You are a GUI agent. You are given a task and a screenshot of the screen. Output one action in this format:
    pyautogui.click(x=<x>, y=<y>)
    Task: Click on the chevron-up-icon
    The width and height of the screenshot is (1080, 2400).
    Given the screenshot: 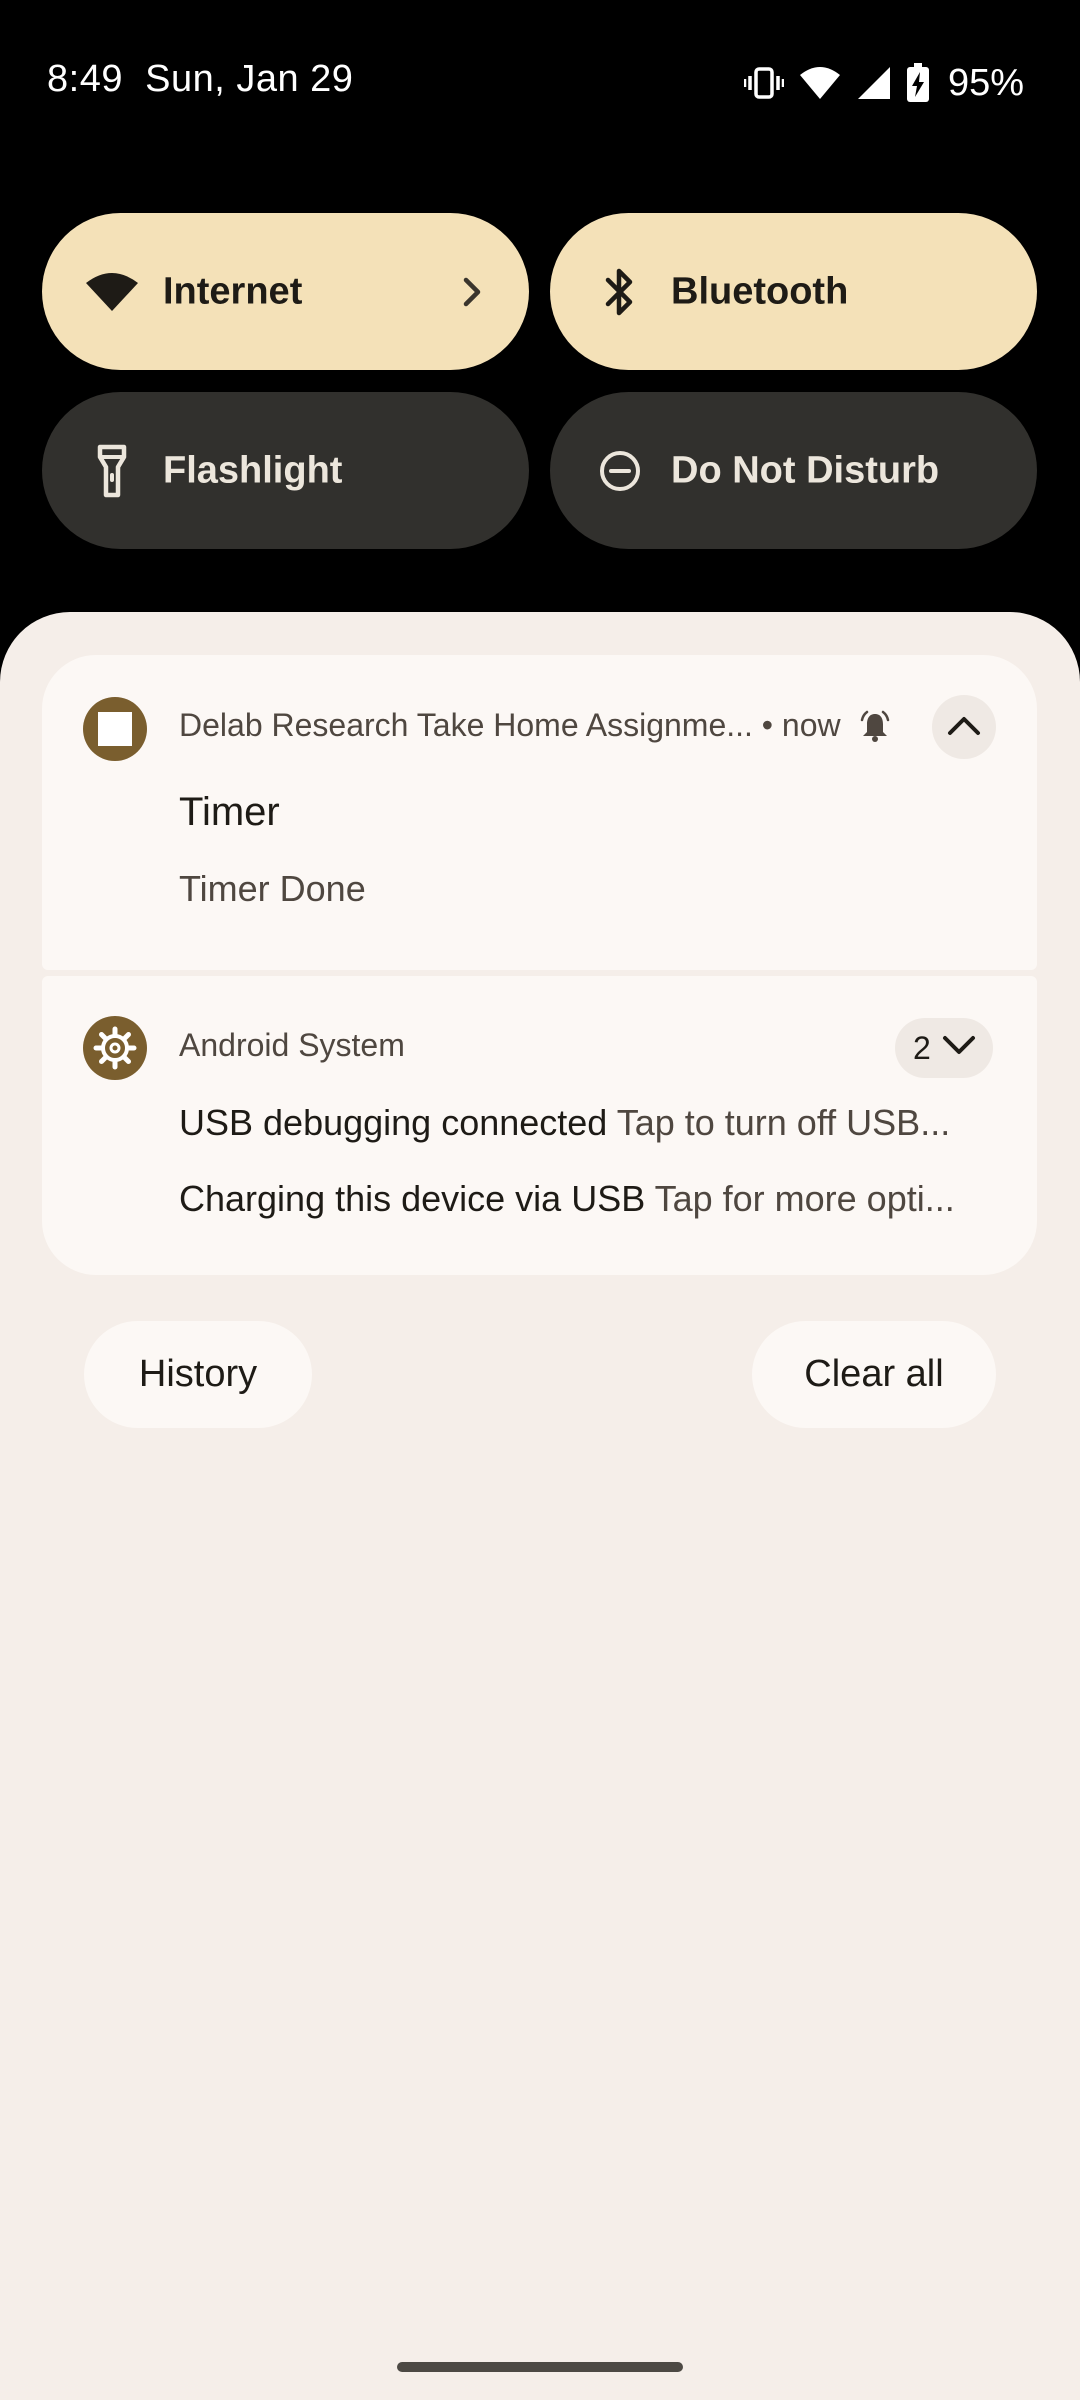 What is the action you would take?
    pyautogui.click(x=964, y=727)
    